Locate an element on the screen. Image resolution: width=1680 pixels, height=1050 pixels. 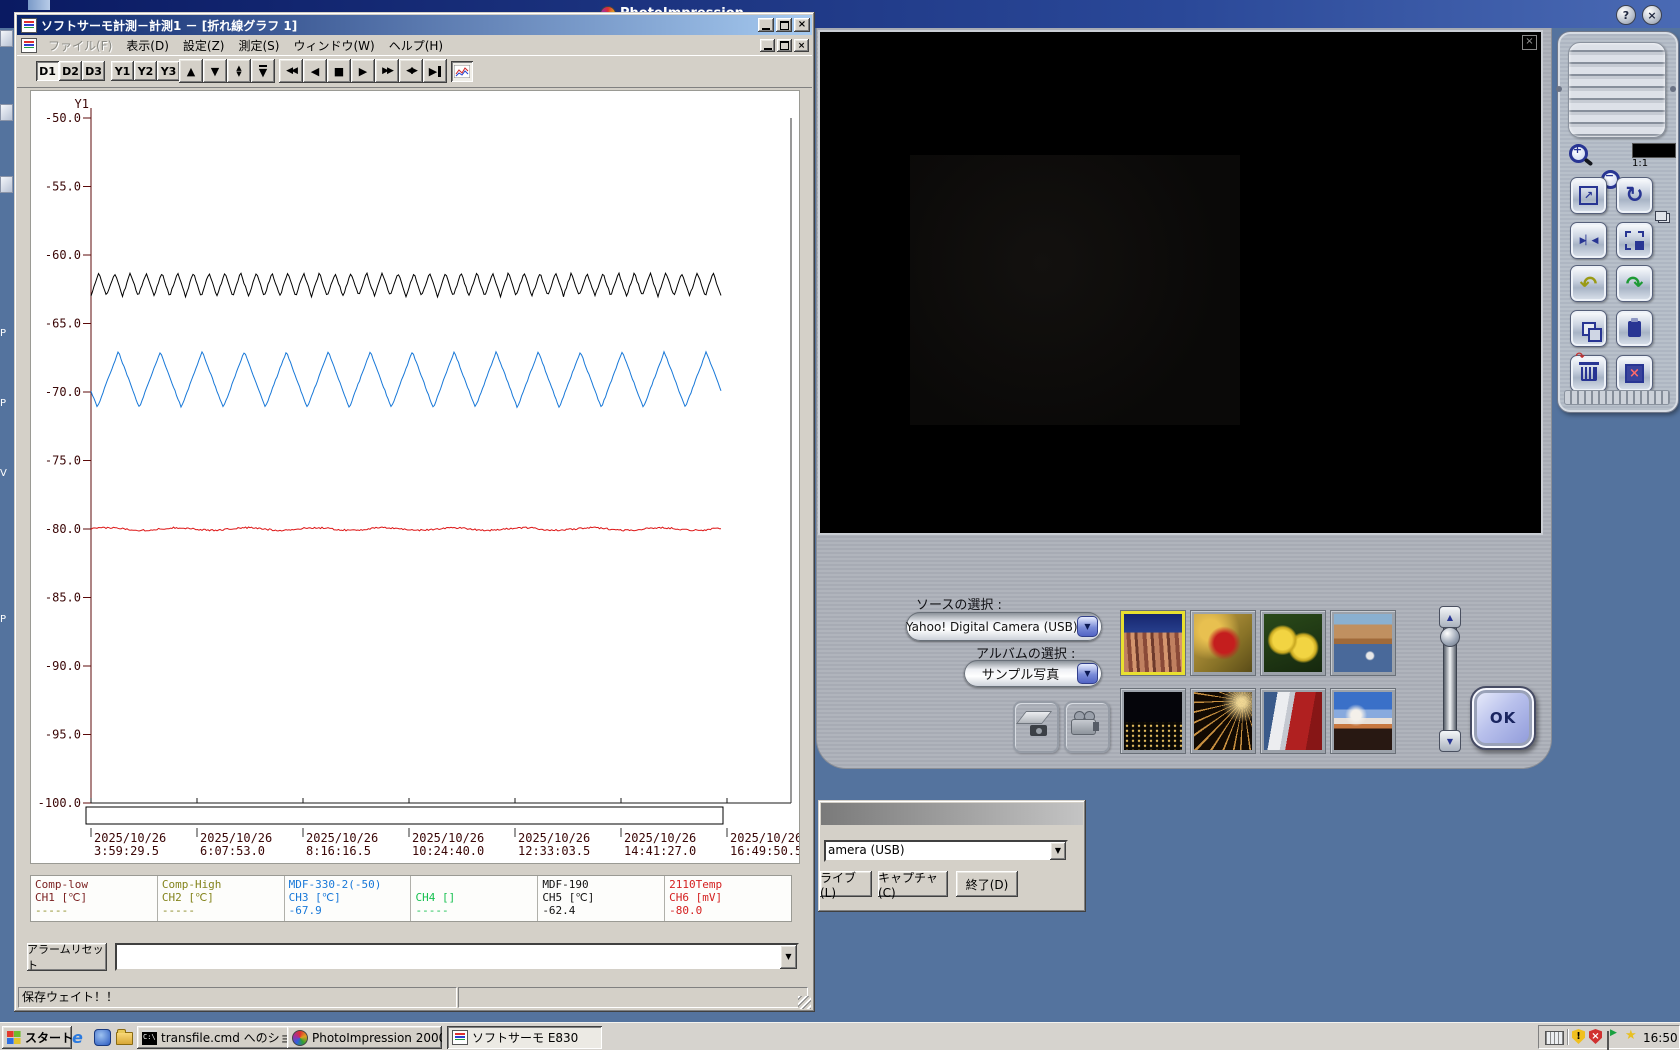
toolbar-button-d3: D3 is located at coordinates (93, 71).